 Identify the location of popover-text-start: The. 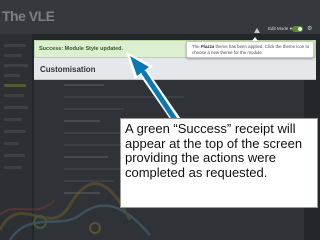
(196, 46).